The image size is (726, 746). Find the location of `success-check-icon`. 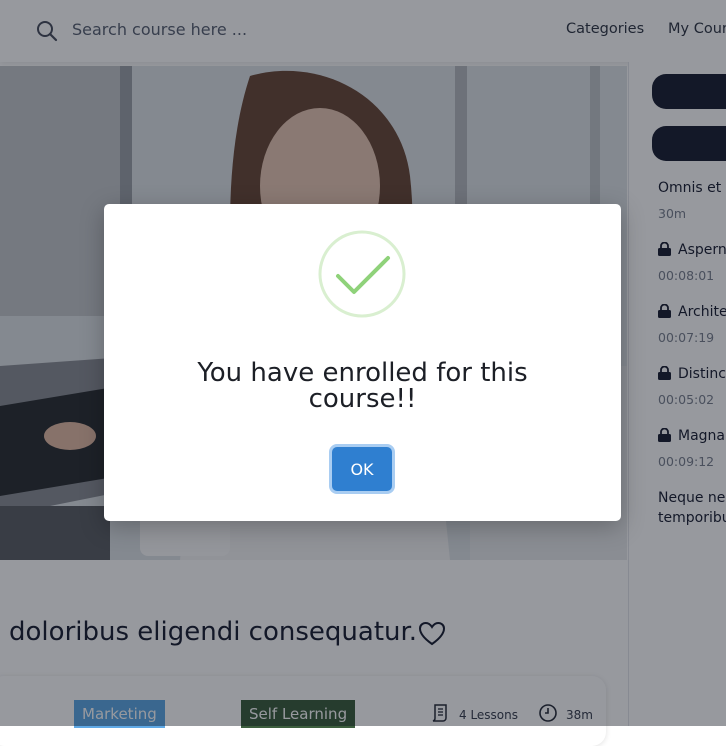

success-check-icon is located at coordinates (362, 274).